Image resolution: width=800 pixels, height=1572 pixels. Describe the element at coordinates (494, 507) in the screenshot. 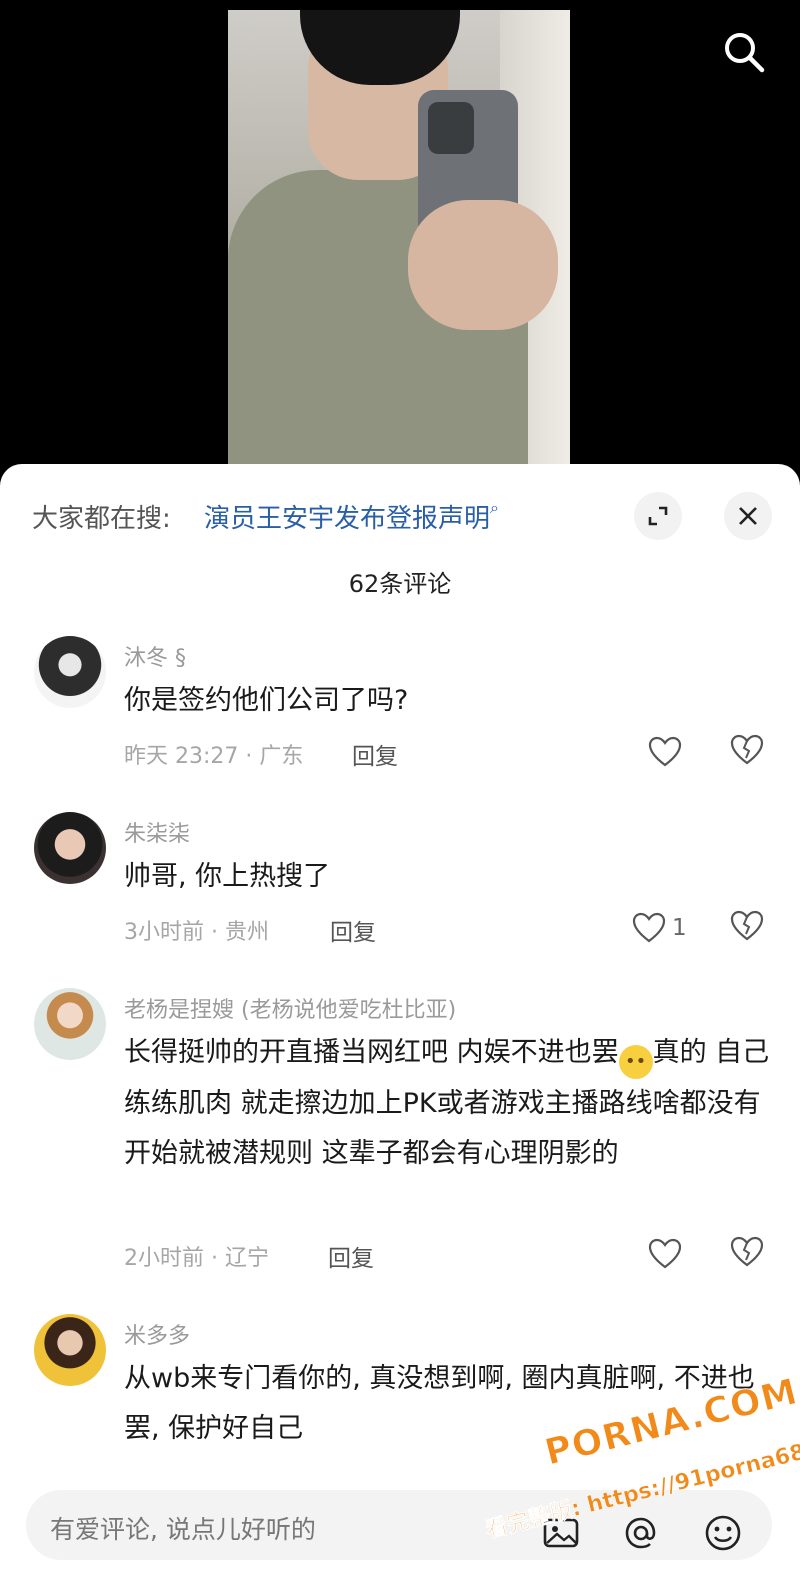

I see `search-icon: ⌕` at that location.